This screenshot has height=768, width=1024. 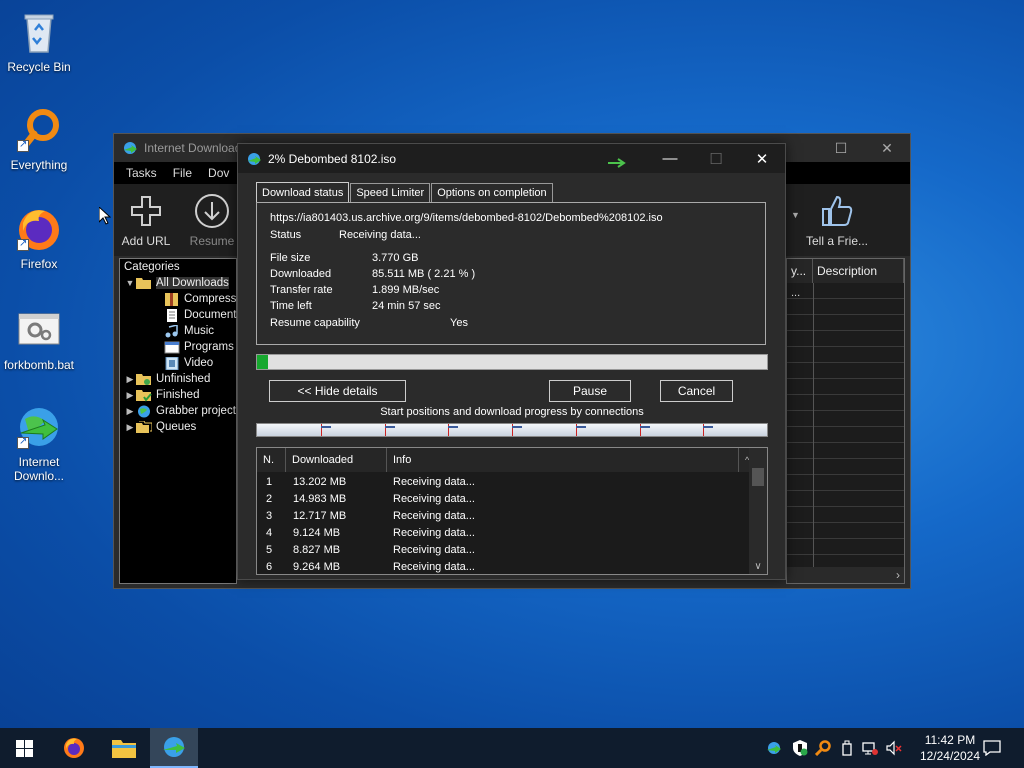 I want to click on downloaded-label: Downloaded, so click(x=301, y=274).